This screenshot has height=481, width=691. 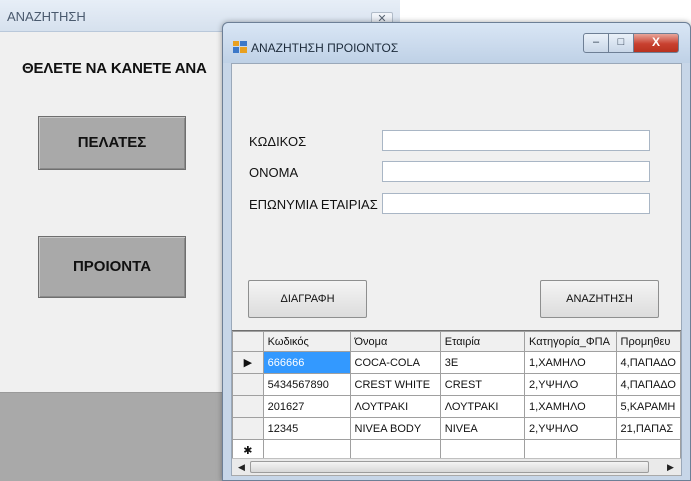 What do you see at coordinates (46, 16) in the screenshot?
I see `background-window-title: ΑΝΑΖΗΤΗΣΗ` at bounding box center [46, 16].